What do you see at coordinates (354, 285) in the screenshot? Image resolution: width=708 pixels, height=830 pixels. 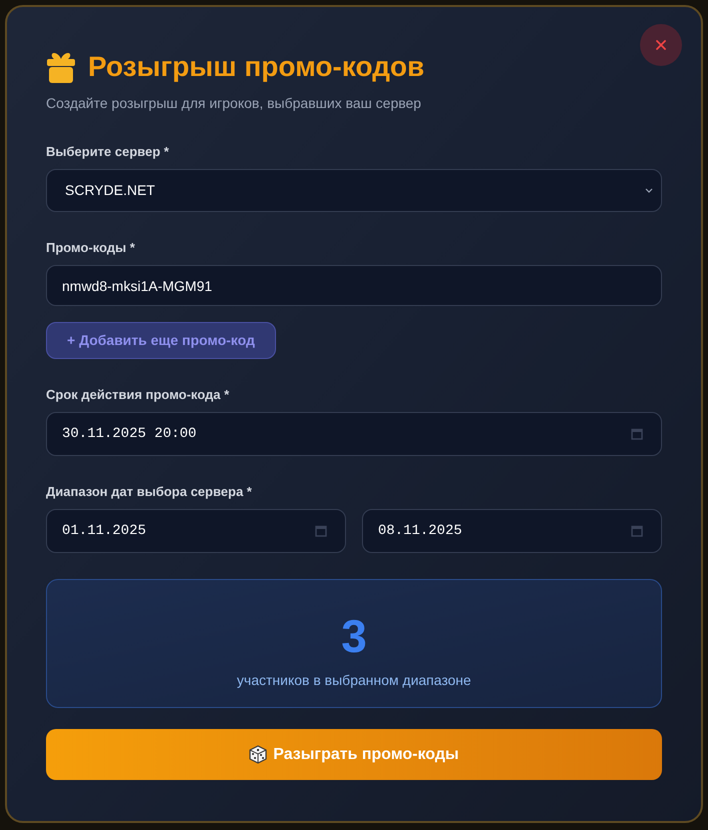 I see `promo-code-field: nmwd8-mksi1A-MGM91` at bounding box center [354, 285].